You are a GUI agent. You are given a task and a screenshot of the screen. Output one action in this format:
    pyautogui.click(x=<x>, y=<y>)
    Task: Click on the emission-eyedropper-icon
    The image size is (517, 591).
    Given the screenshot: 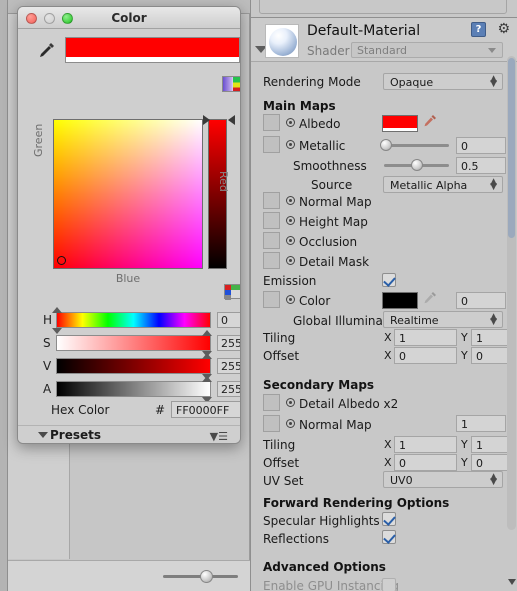 What is the action you would take?
    pyautogui.click(x=430, y=298)
    